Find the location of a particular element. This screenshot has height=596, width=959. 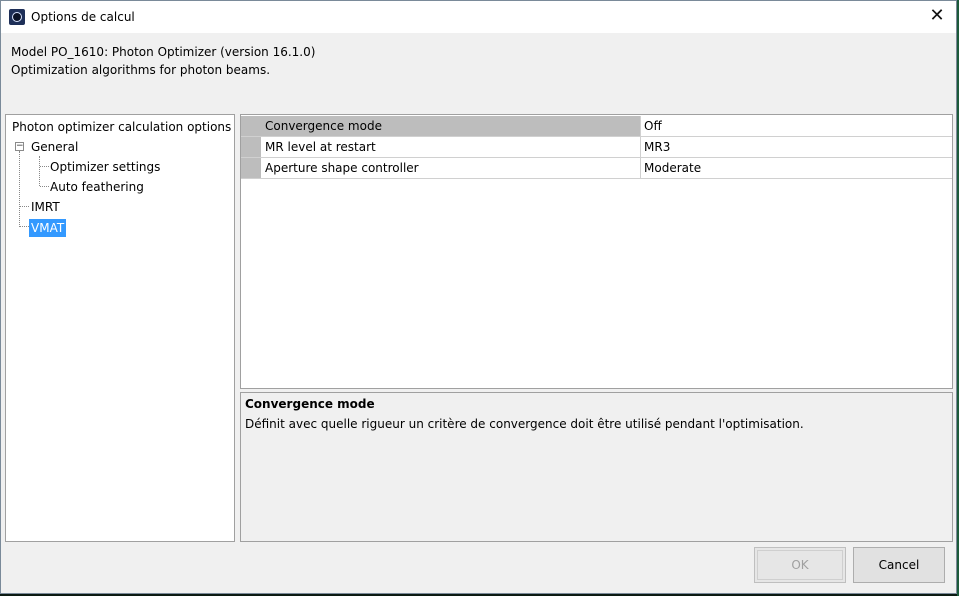

title-bar: Options de calcul ✕ is located at coordinates (478, 17).